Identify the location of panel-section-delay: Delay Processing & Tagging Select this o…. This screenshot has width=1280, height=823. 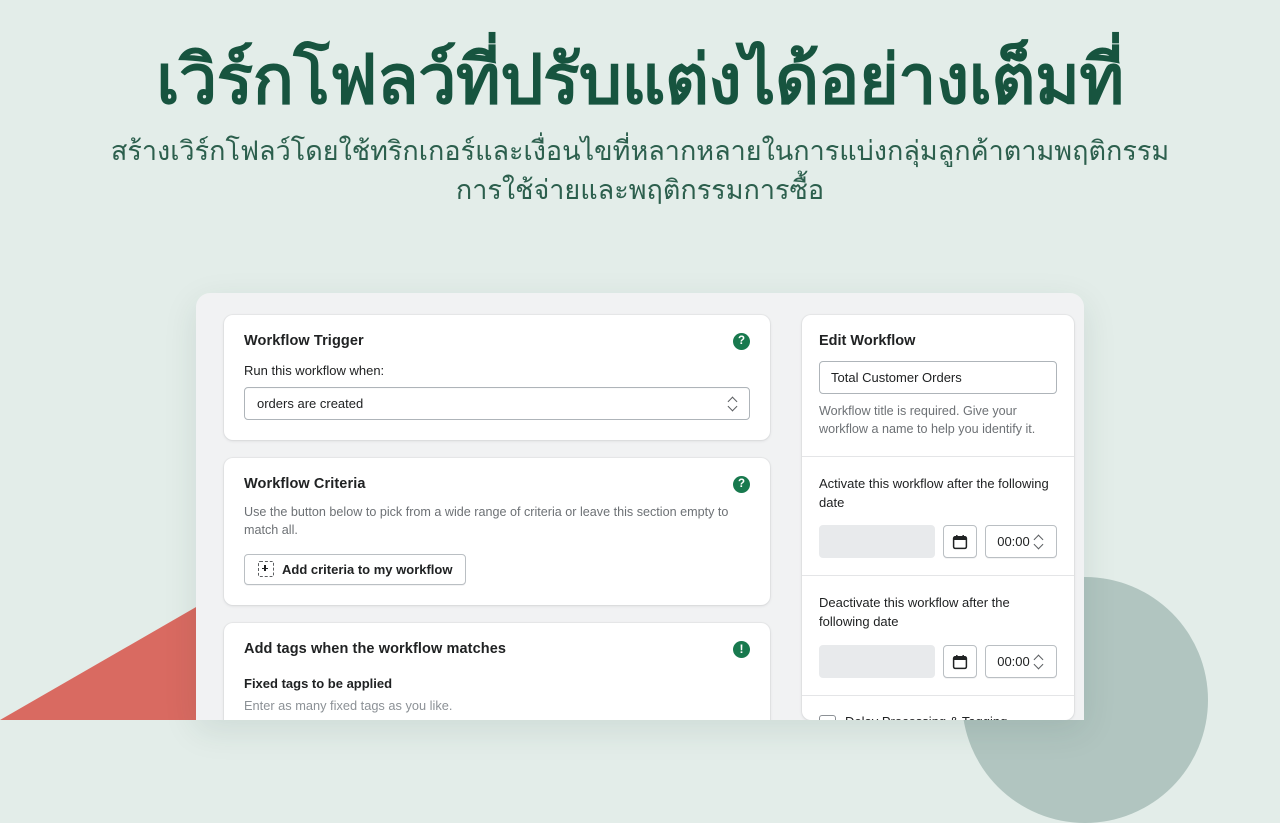
(938, 708).